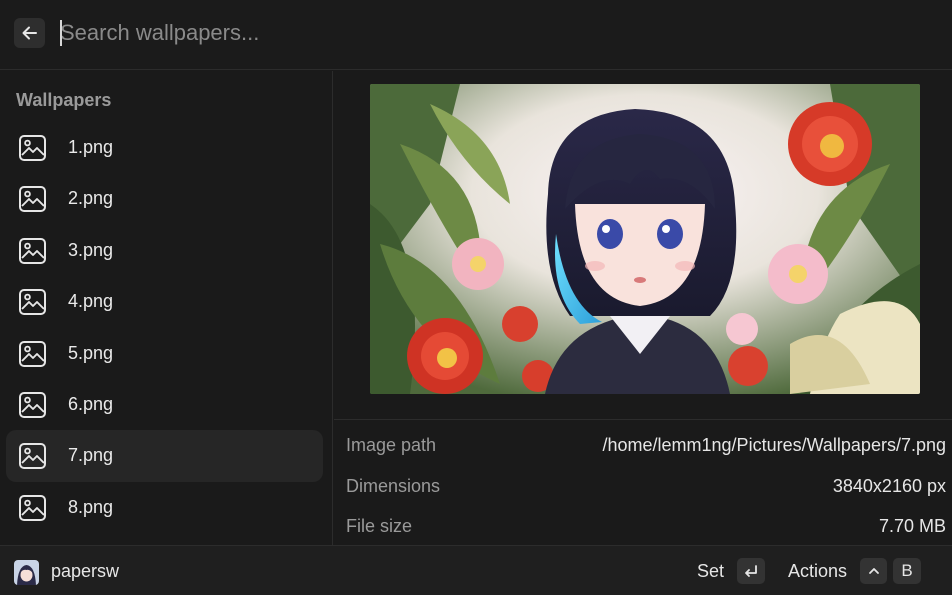  Describe the element at coordinates (91, 455) in the screenshot. I see `list-item-label: 7.png` at that location.